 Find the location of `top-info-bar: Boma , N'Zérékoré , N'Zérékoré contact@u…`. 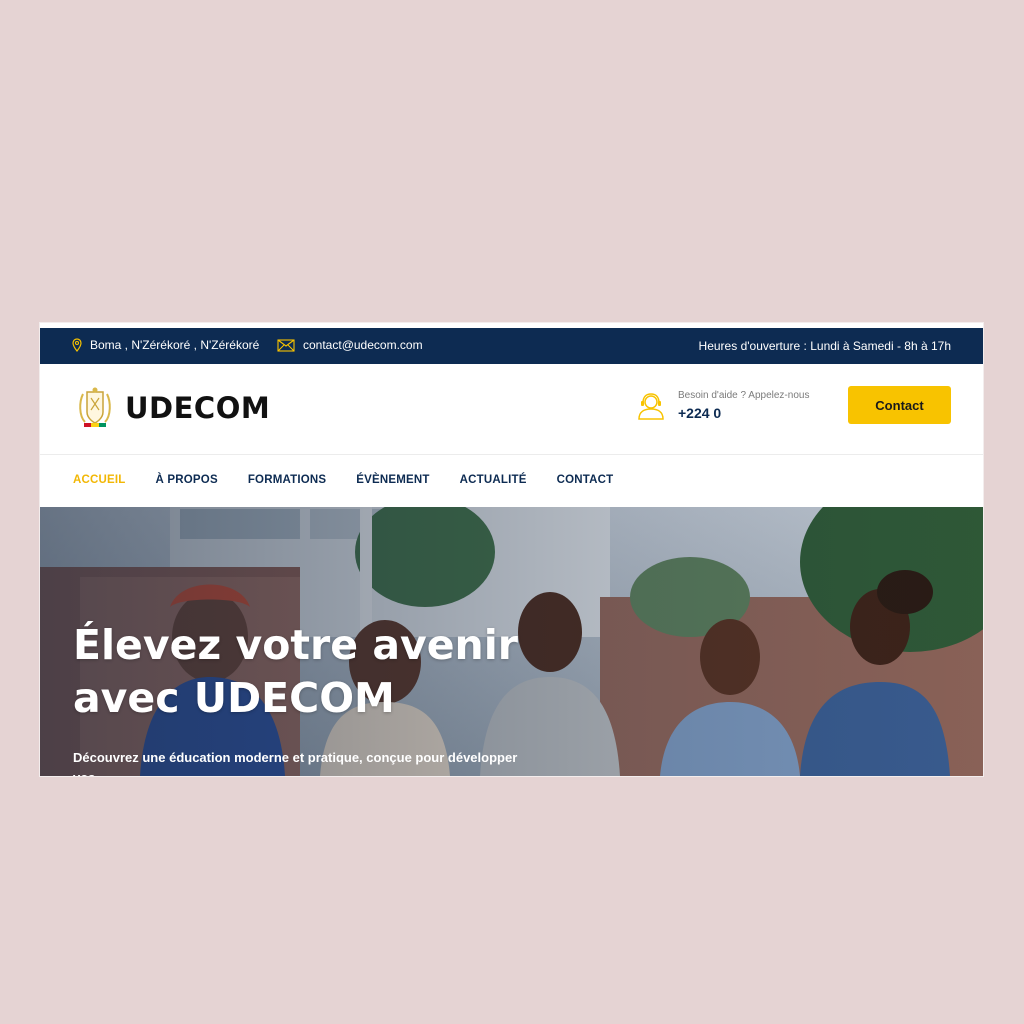

top-info-bar: Boma , N'Zérékoré , N'Zérékoré contact@u… is located at coordinates (511, 346).